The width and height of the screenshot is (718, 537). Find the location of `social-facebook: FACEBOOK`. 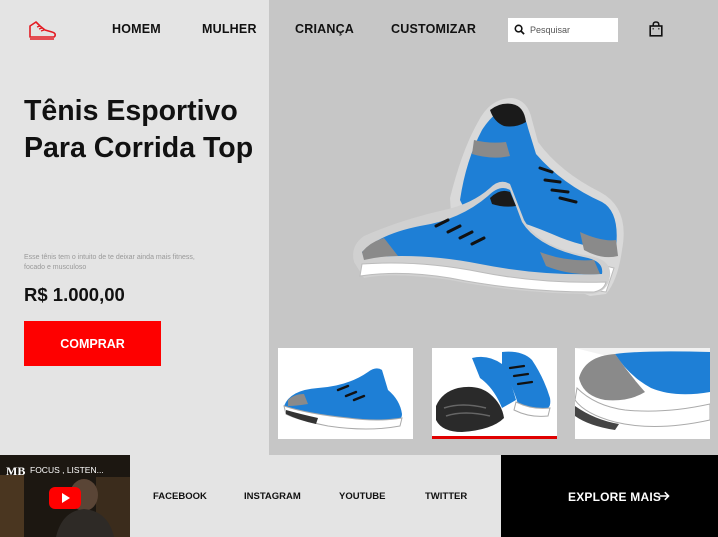

social-facebook: FACEBOOK is located at coordinates (180, 496).